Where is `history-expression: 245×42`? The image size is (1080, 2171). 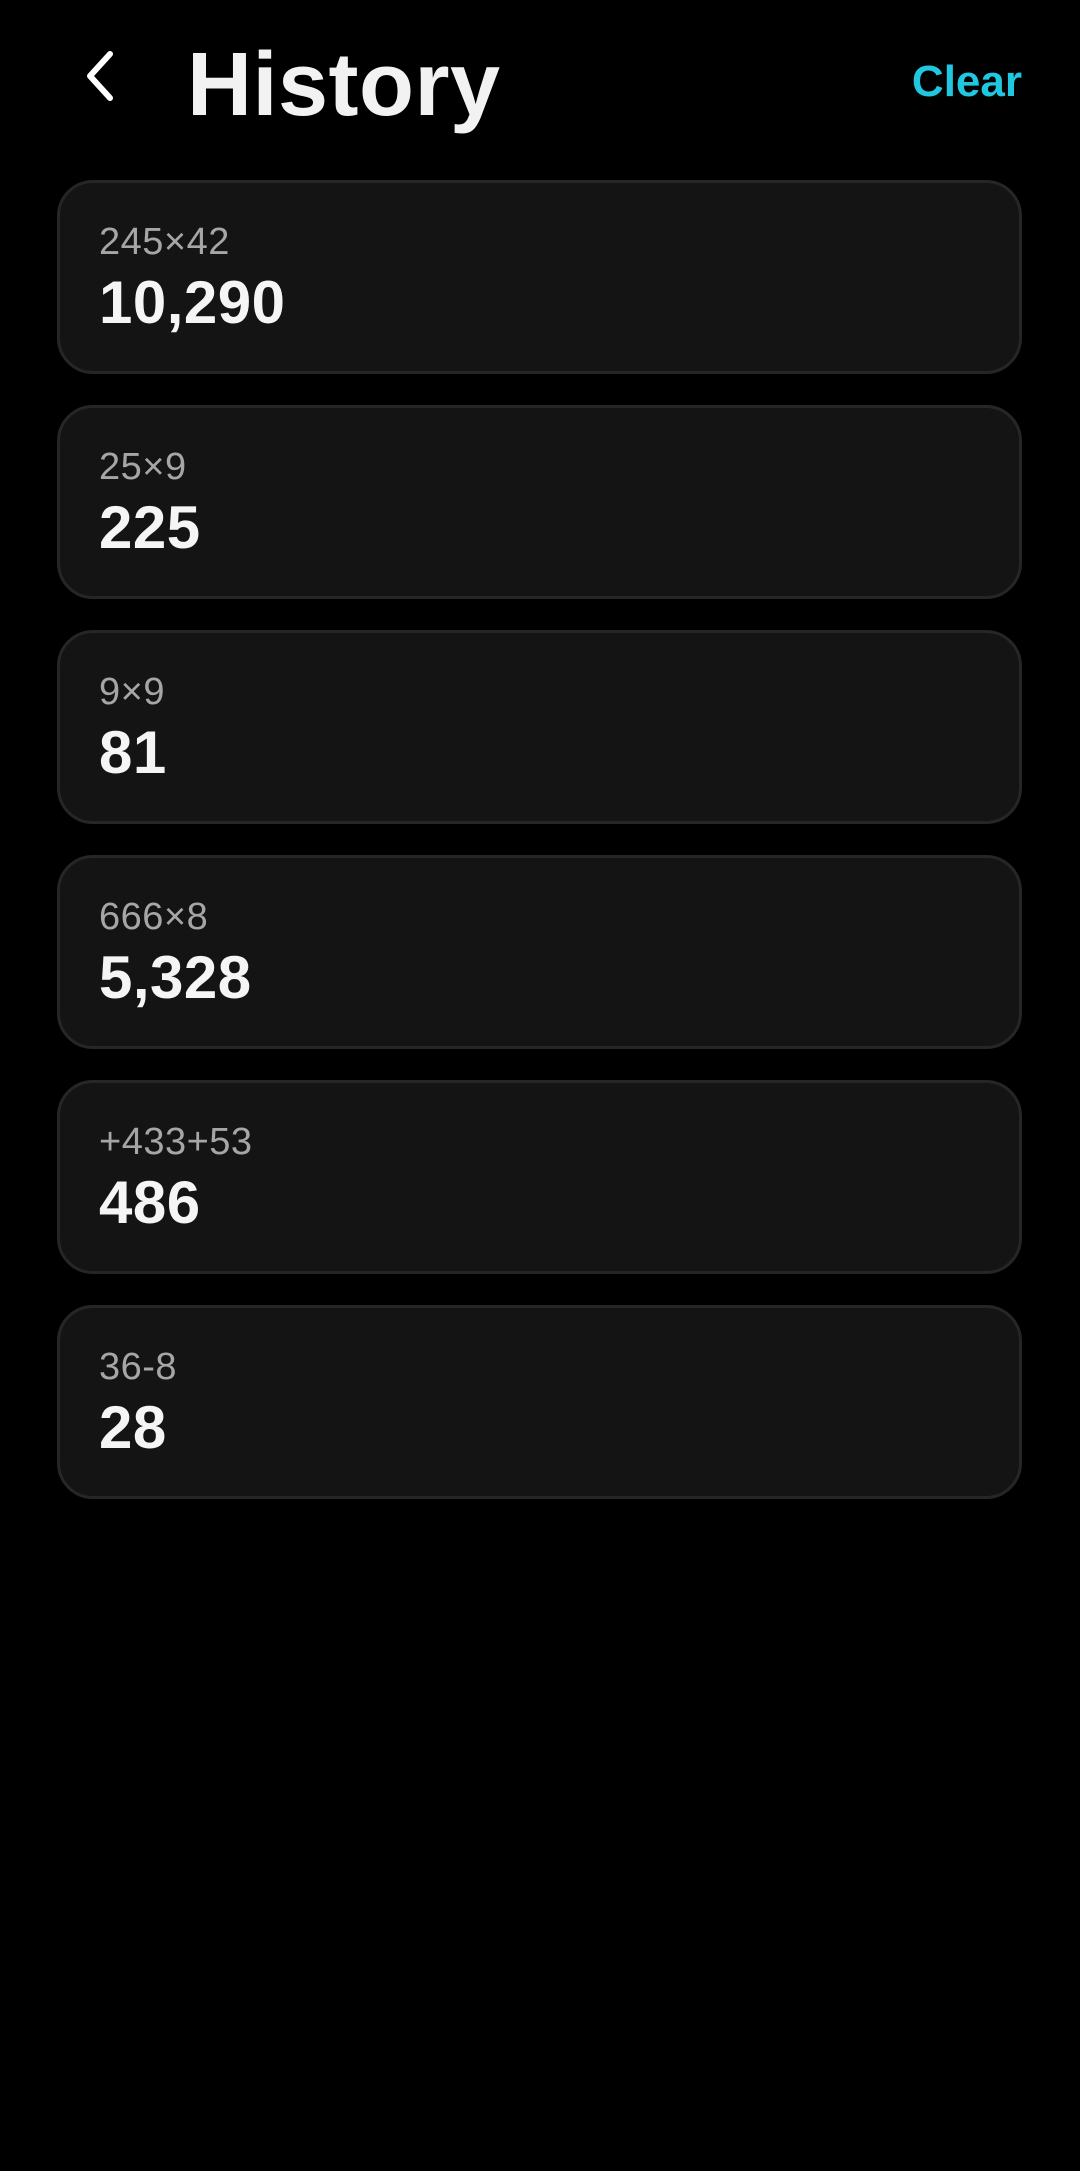 history-expression: 245×42 is located at coordinates (164, 242).